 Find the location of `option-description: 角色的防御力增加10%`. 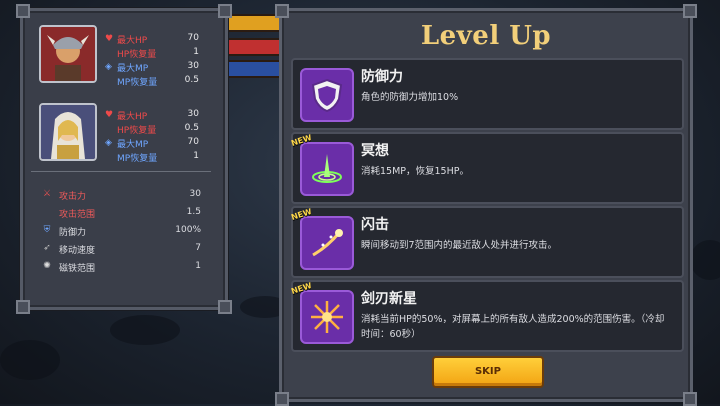

option-description: 角色的防御力增加10% is located at coordinates (410, 97).